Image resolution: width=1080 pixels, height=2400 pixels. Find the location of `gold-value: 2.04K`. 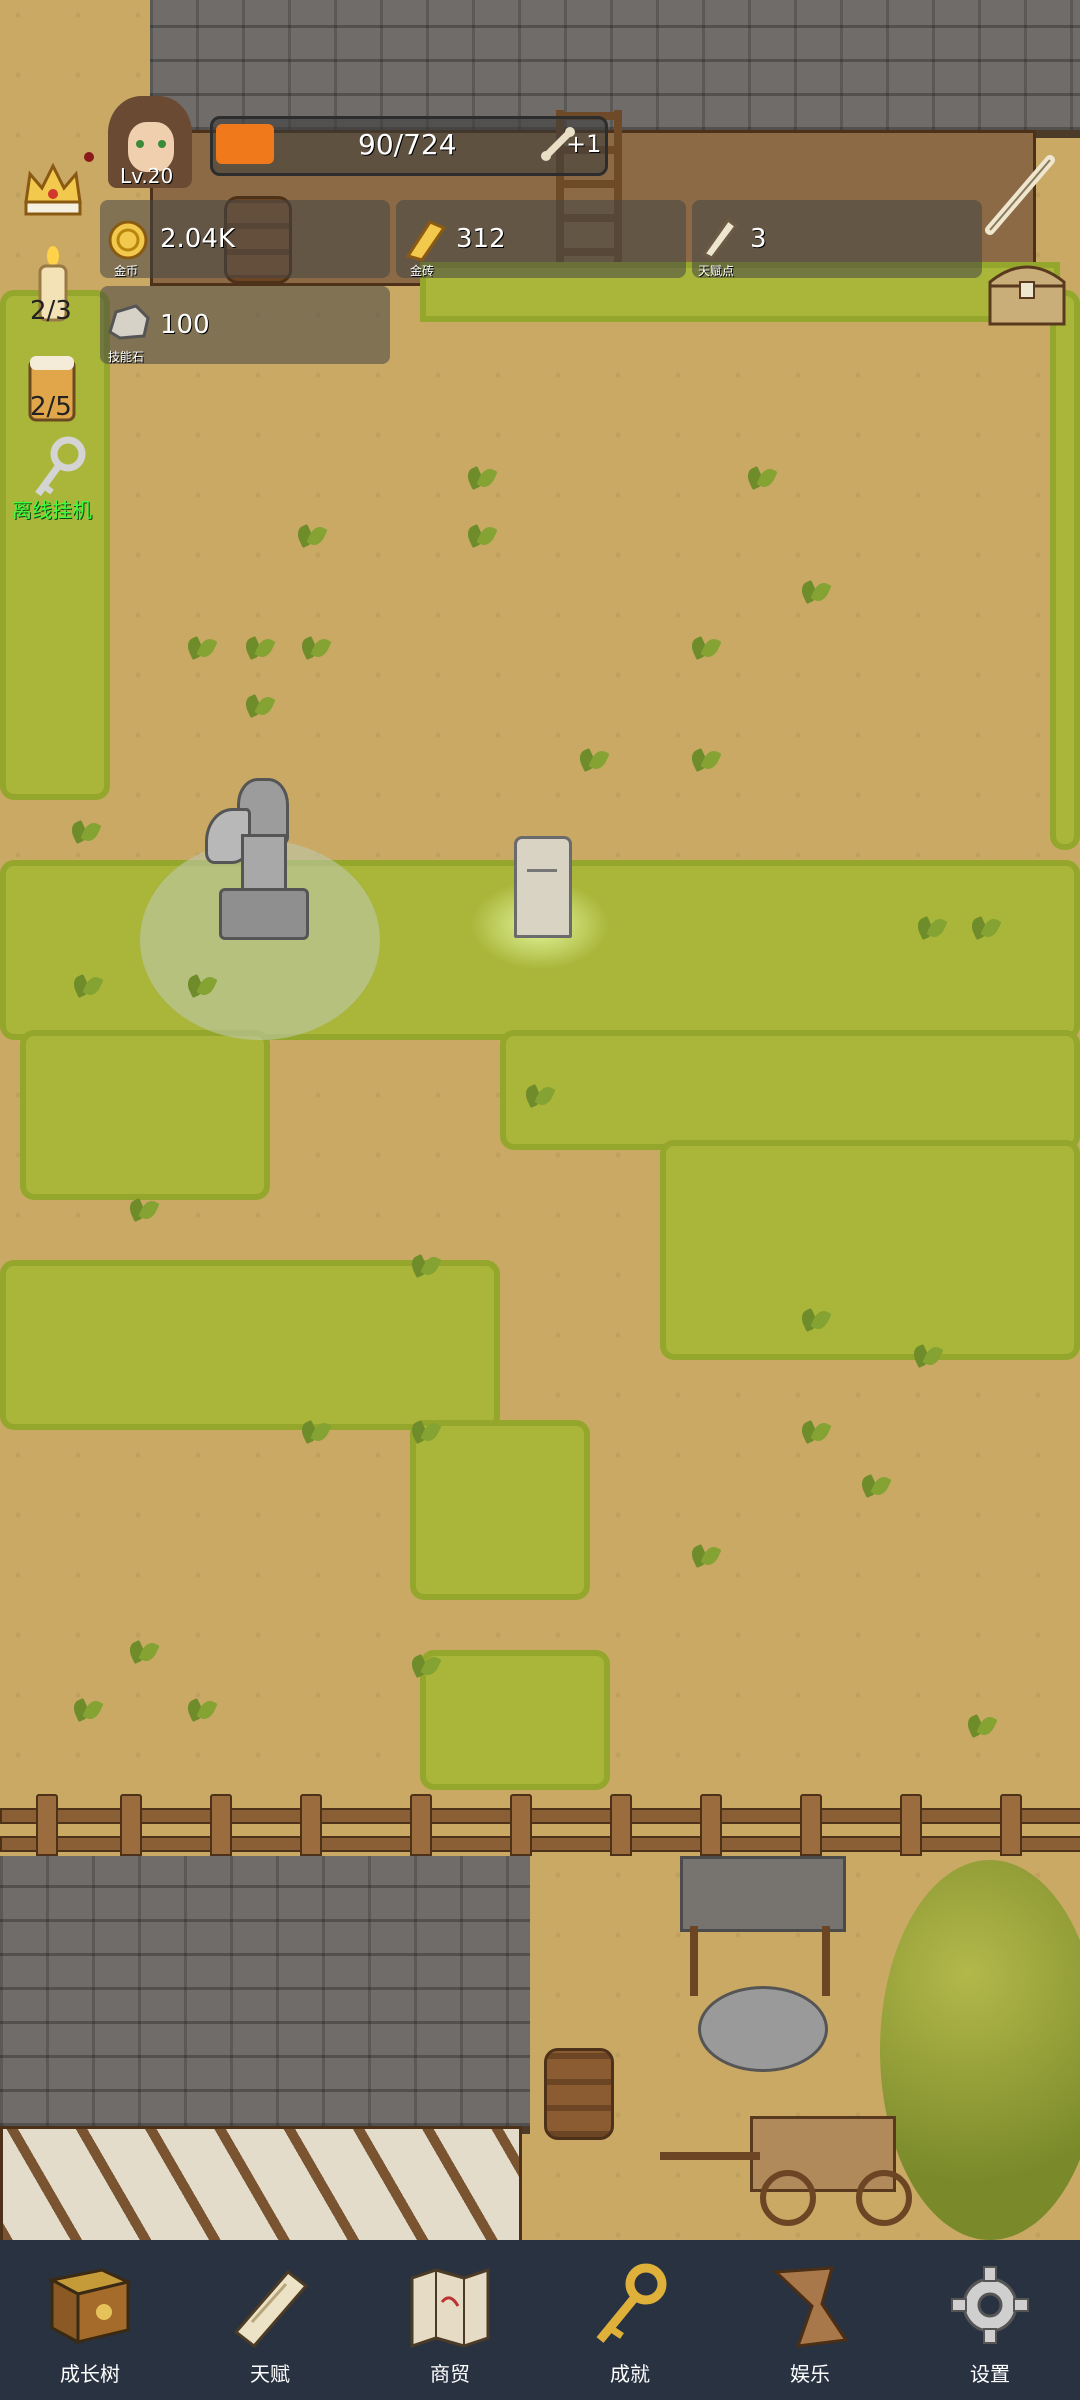

gold-value: 2.04K is located at coordinates (197, 239).